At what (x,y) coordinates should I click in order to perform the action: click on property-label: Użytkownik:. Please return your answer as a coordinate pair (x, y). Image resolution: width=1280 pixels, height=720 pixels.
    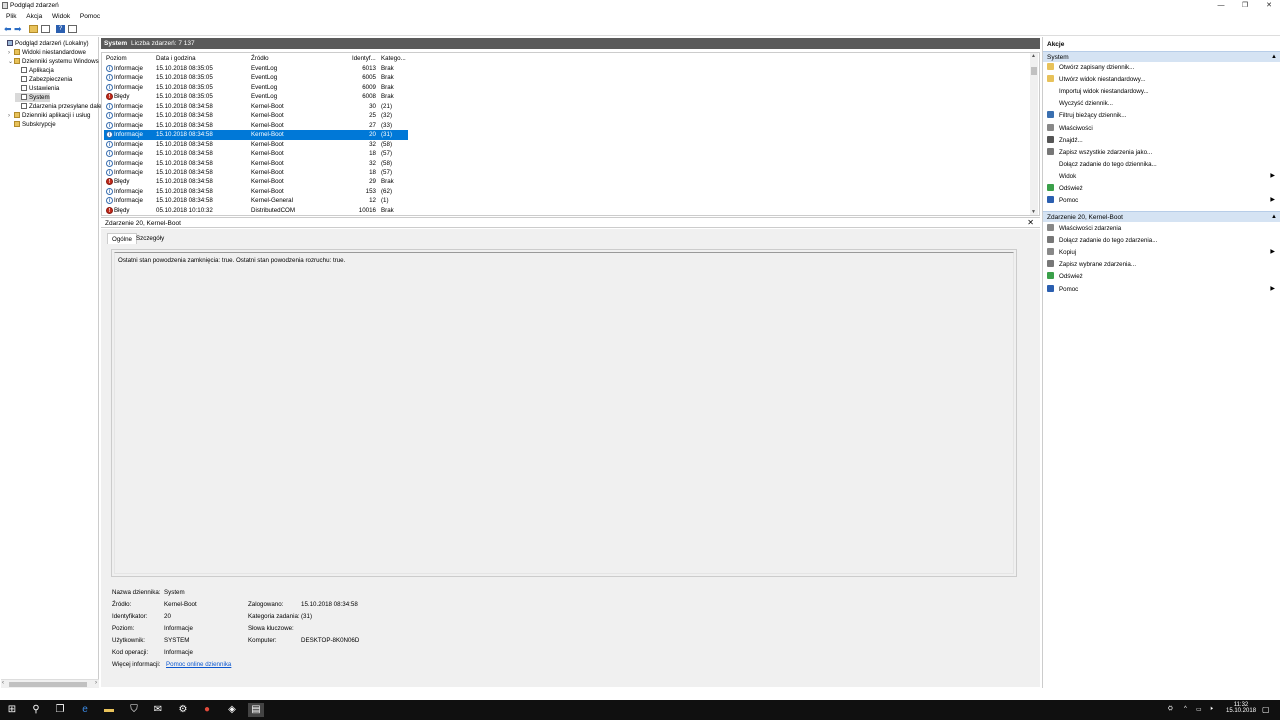
    Looking at the image, I should click on (129, 640).